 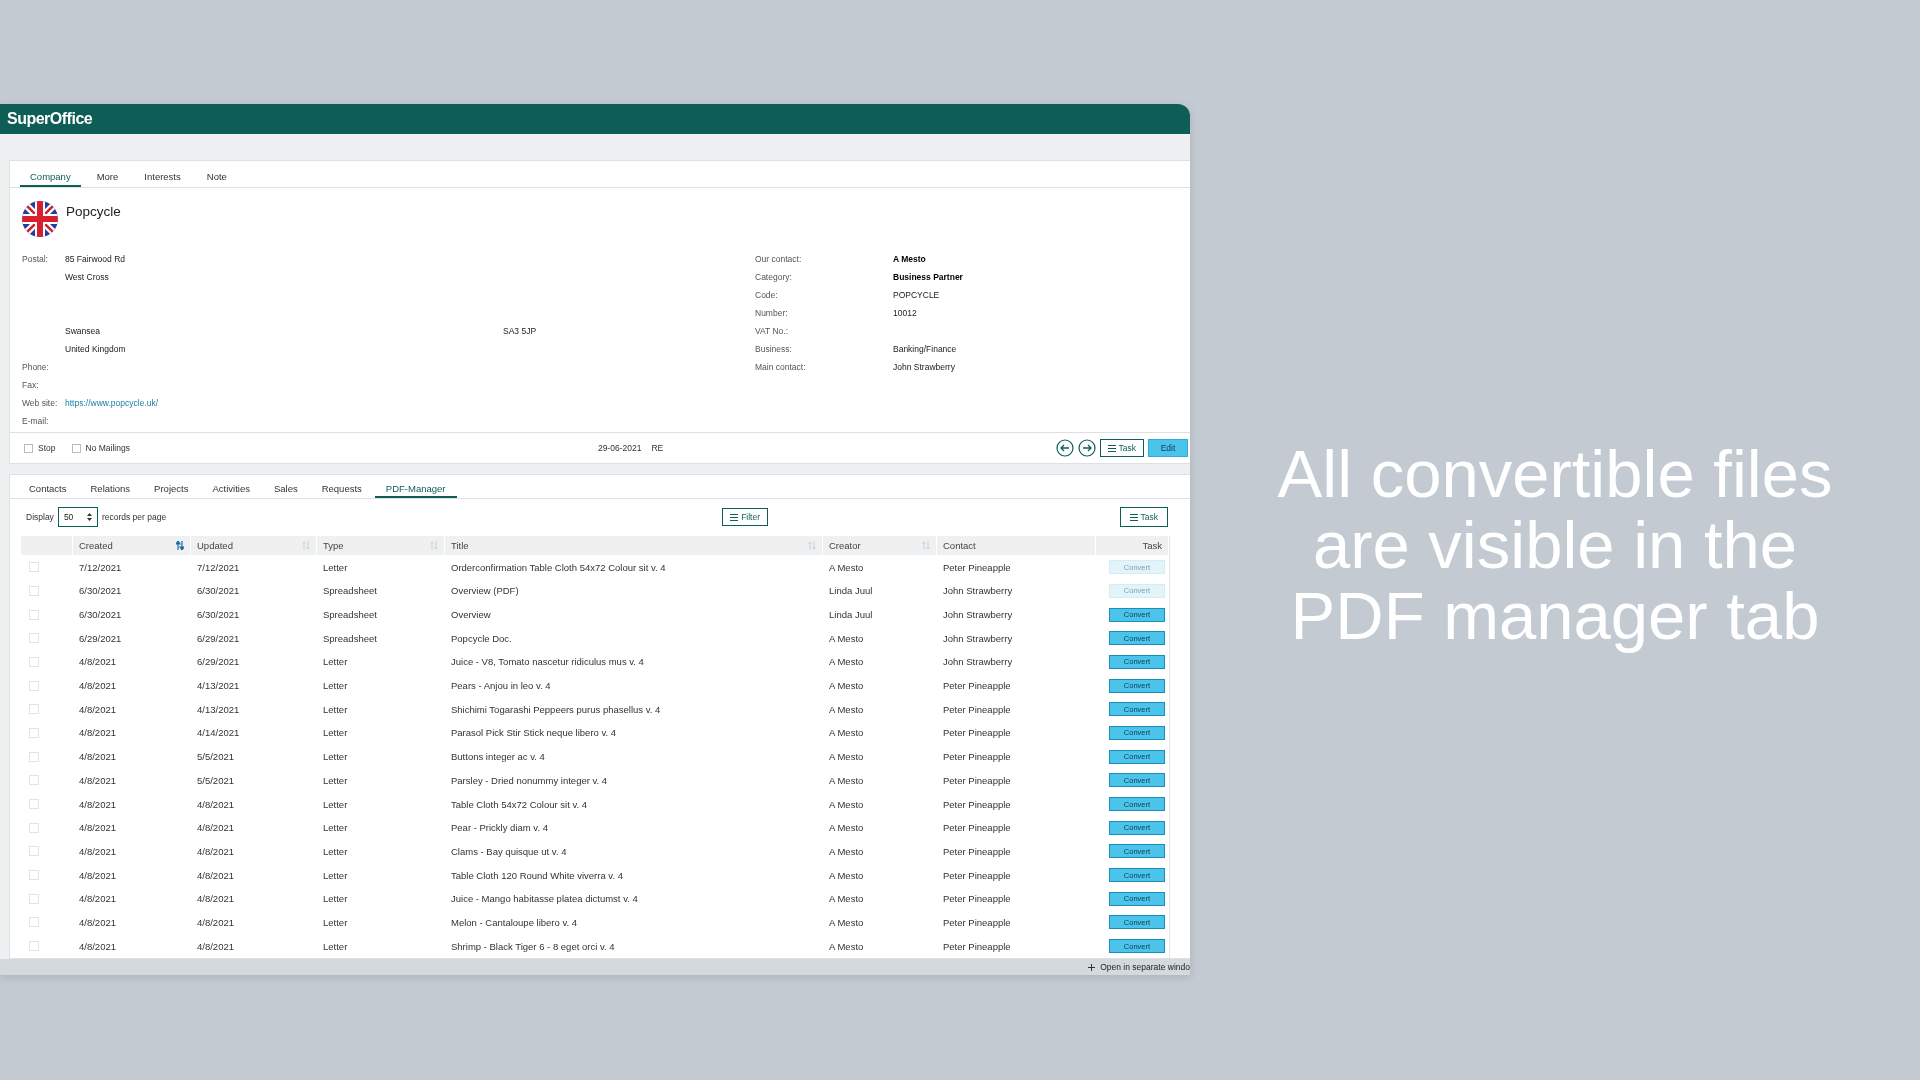 What do you see at coordinates (171, 490) in the screenshot?
I see `tab: Projects` at bounding box center [171, 490].